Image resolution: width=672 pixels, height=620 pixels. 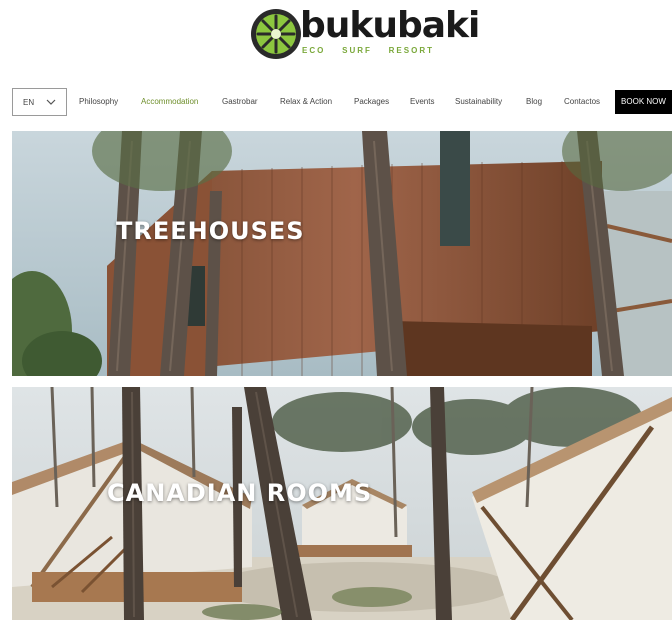 I want to click on tagline-surf: SURF, so click(x=357, y=50).